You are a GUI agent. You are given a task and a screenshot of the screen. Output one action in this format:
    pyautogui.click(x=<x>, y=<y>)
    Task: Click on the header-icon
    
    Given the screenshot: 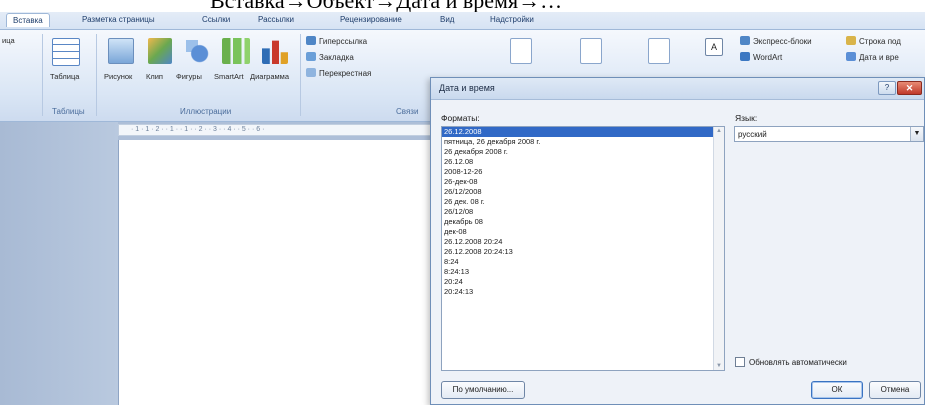 What is the action you would take?
    pyautogui.click(x=521, y=51)
    